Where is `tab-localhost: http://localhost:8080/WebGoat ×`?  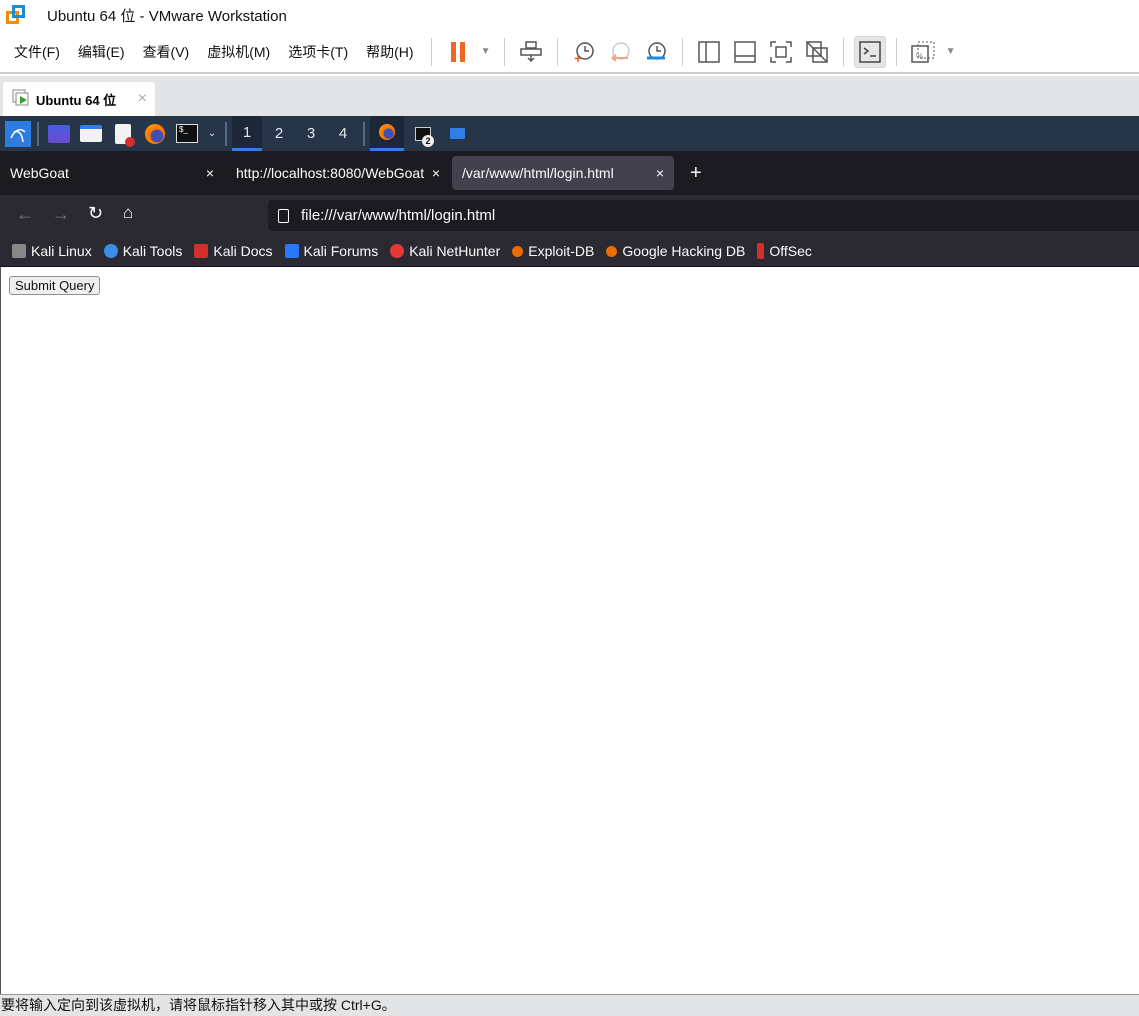
tab-localhost: http://localhost:8080/WebGoat × is located at coordinates (337, 173).